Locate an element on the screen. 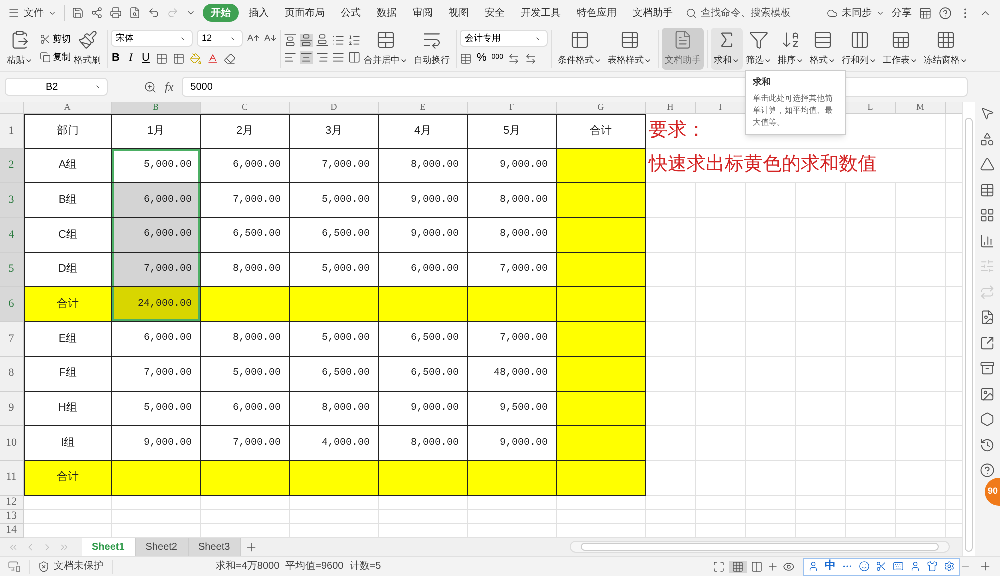 Image resolution: width=1000 pixels, height=576 pixels. borders-icon is located at coordinates (162, 58).